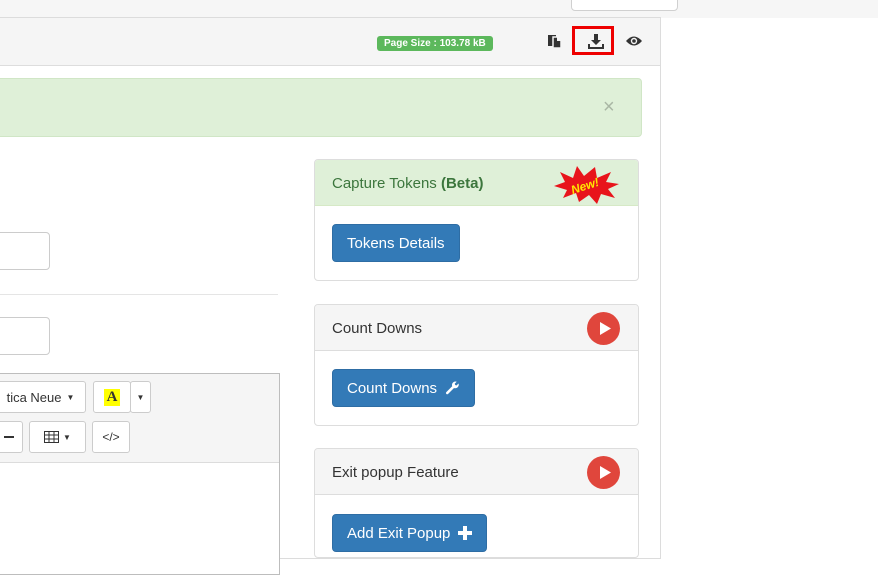 The height and width of the screenshot is (575, 878). I want to click on count-downs-panel: Count Downs Count Downs, so click(476, 365).